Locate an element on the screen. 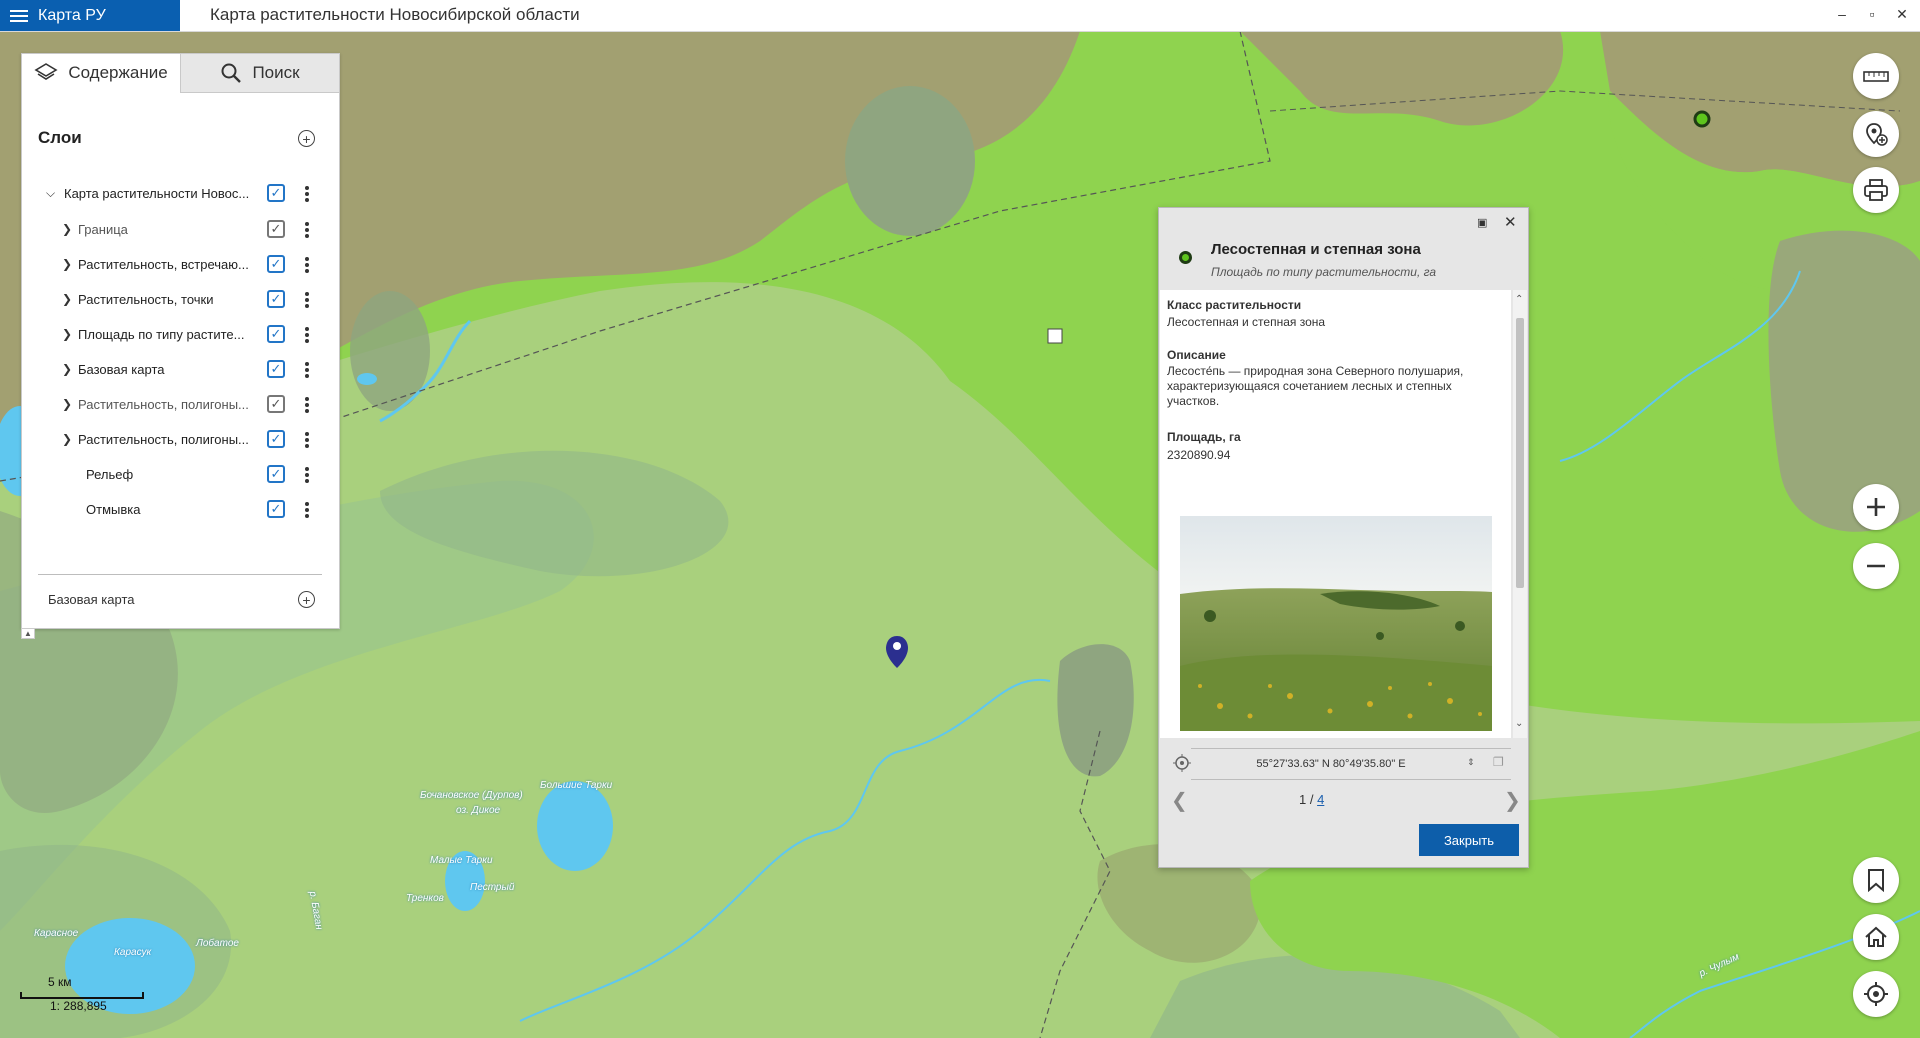 This screenshot has width=1920, height=1038. panel-divider is located at coordinates (180, 574).